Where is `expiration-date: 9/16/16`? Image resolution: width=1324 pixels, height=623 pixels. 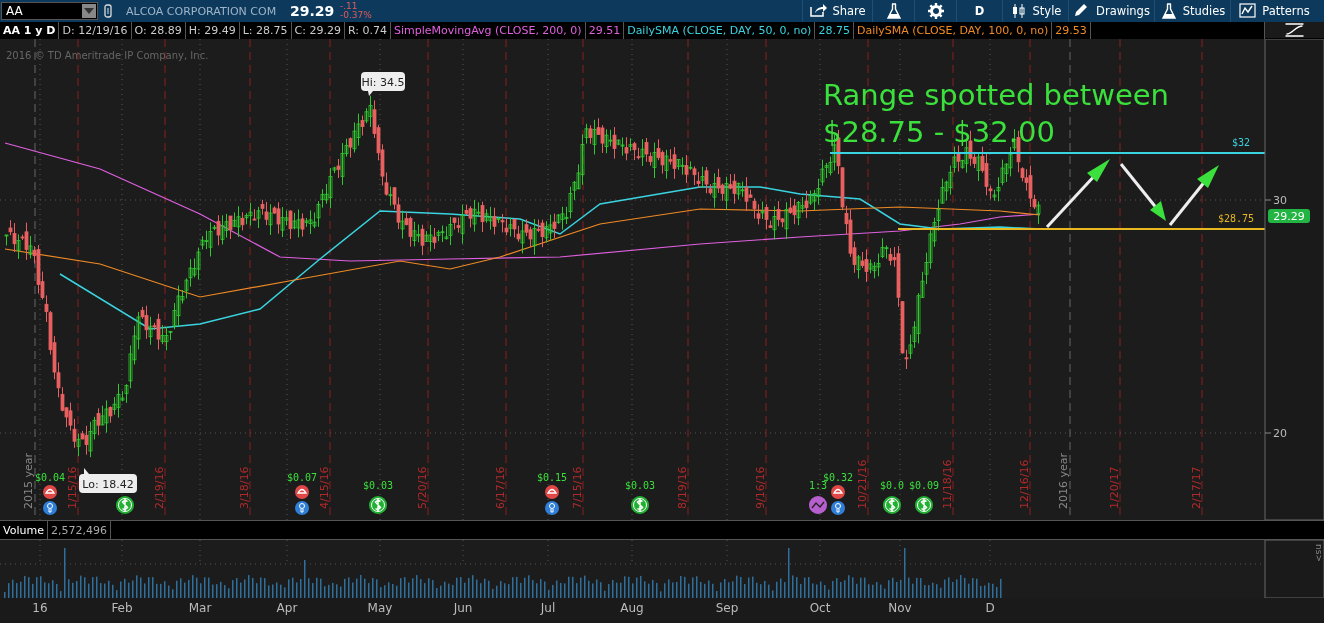
expiration-date: 9/16/16 is located at coordinates (760, 487).